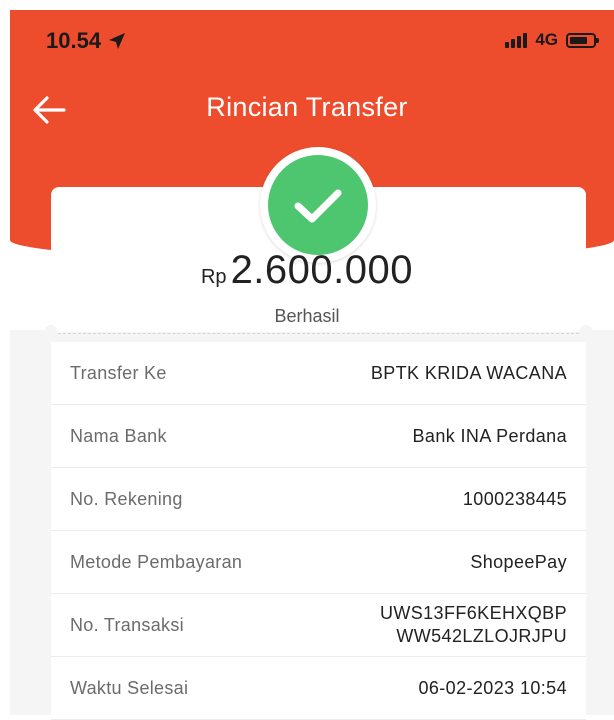  Describe the element at coordinates (318, 373) in the screenshot. I see `detail-row-transfer-ke: Transfer Ke BPTK KRIDA WACANA` at that location.